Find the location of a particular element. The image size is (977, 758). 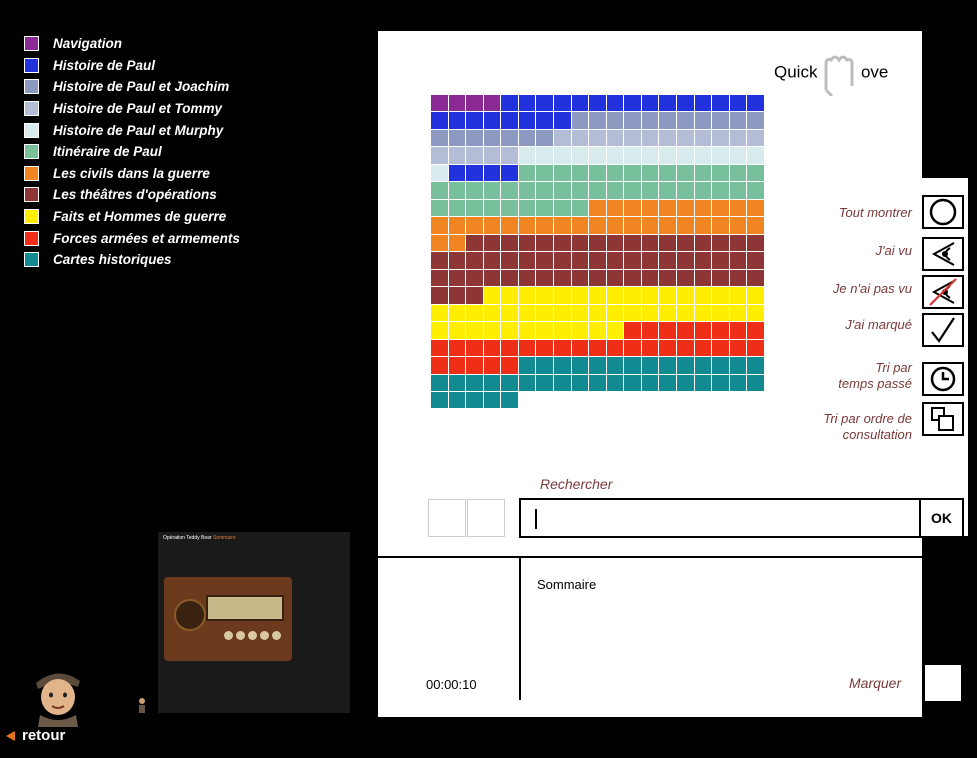

sort-by-time-button is located at coordinates (943, 379).